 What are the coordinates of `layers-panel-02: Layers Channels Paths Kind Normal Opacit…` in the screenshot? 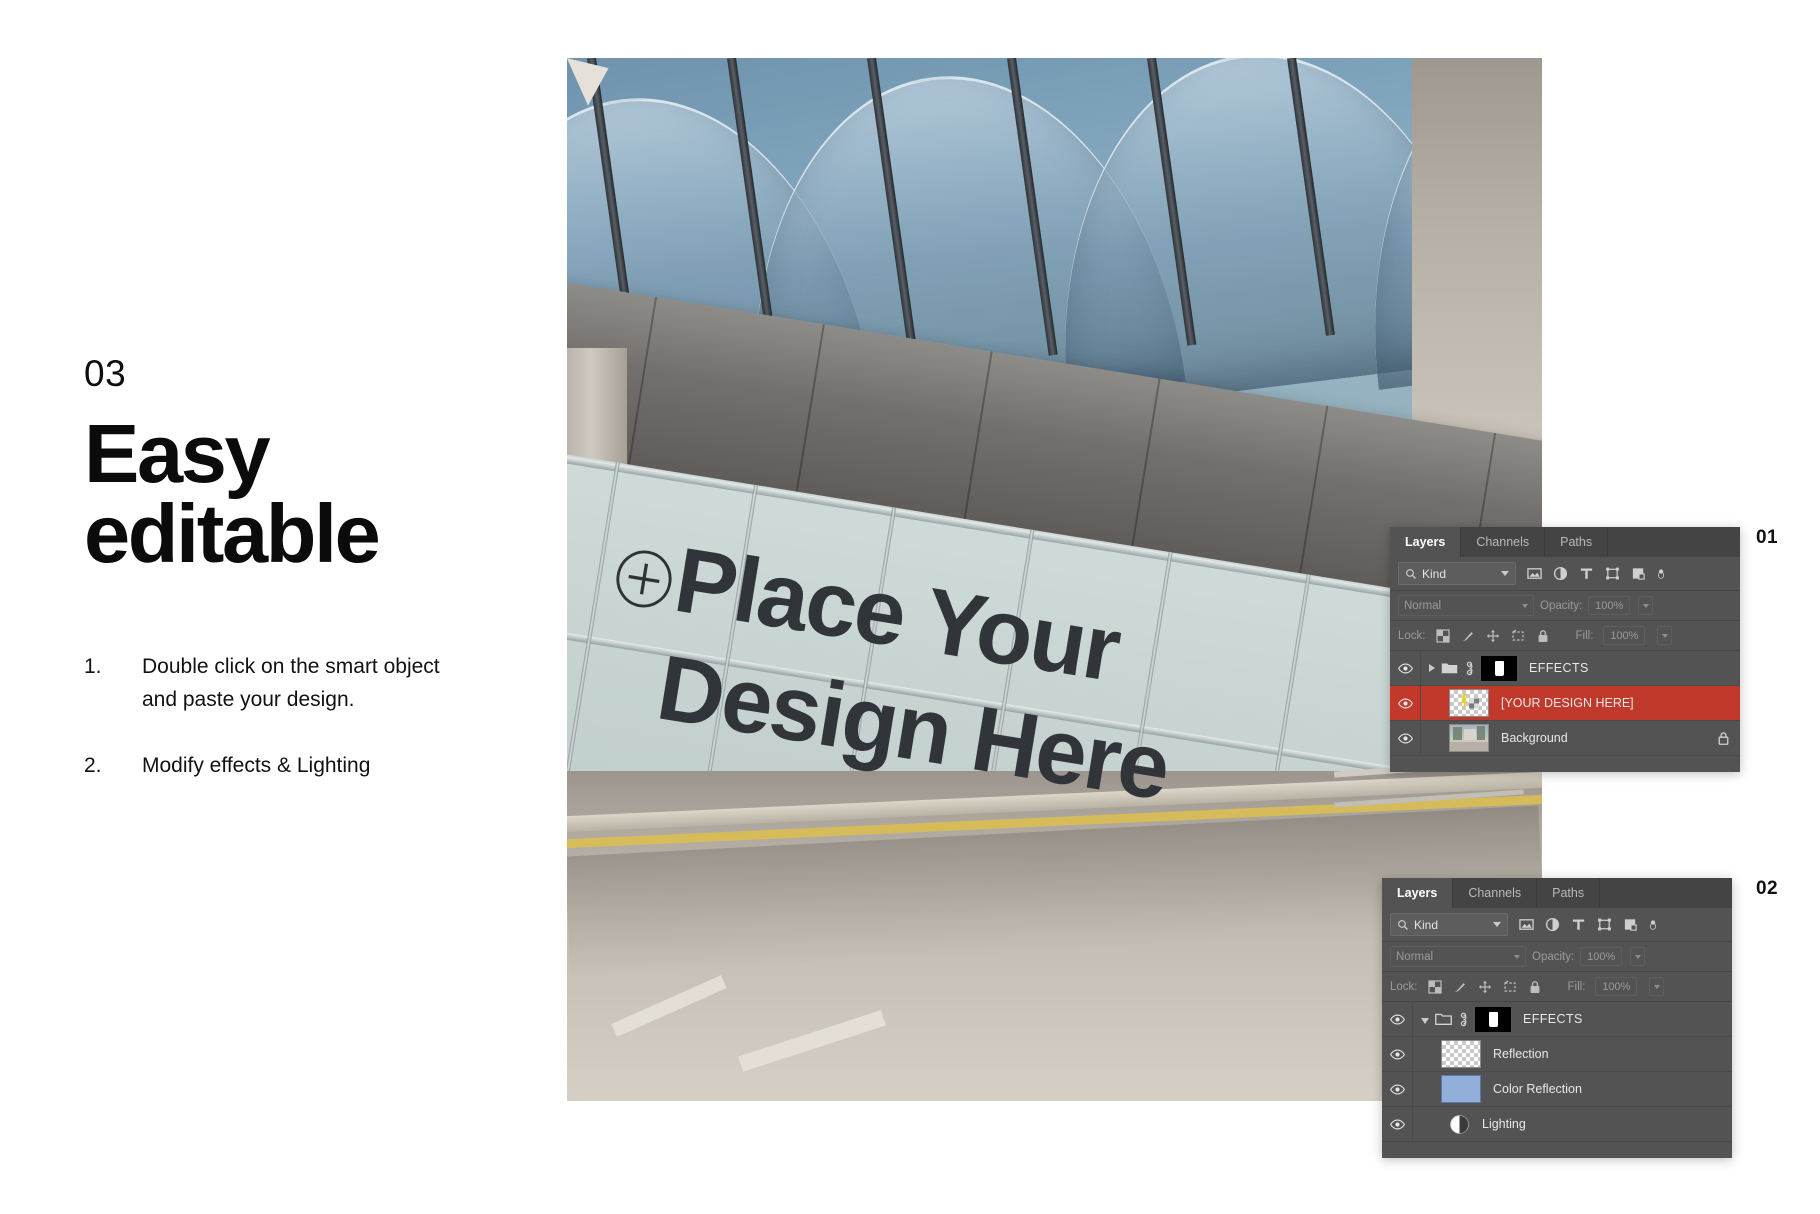 It's located at (1557, 1018).